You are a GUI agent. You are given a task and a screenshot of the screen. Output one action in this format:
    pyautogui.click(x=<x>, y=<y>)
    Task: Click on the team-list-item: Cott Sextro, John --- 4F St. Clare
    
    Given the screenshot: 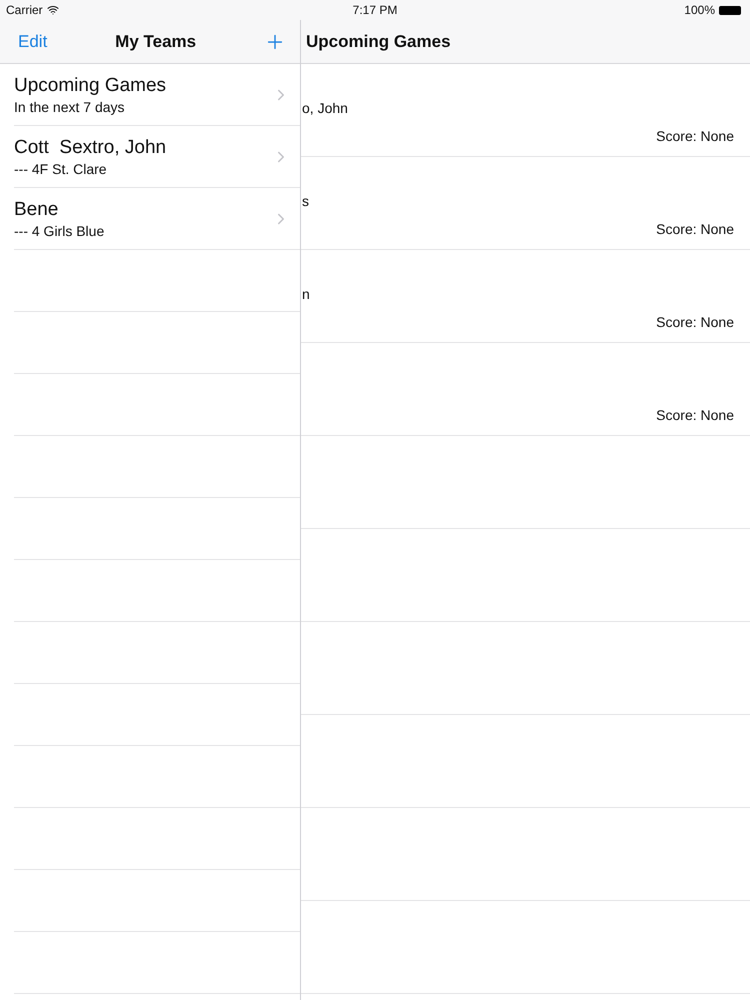 What is the action you would take?
    pyautogui.click(x=157, y=157)
    